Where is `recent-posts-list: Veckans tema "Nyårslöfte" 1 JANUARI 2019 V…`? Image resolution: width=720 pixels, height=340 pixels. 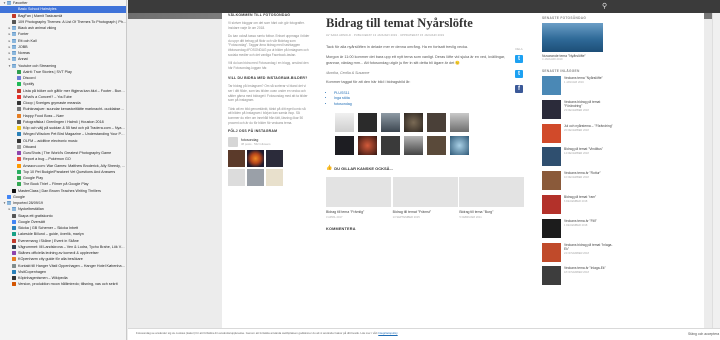 recent-posts-list: Veckans tema "Nyårslöfte" 1 JANUARI 2019 V… is located at coordinates (579, 183).